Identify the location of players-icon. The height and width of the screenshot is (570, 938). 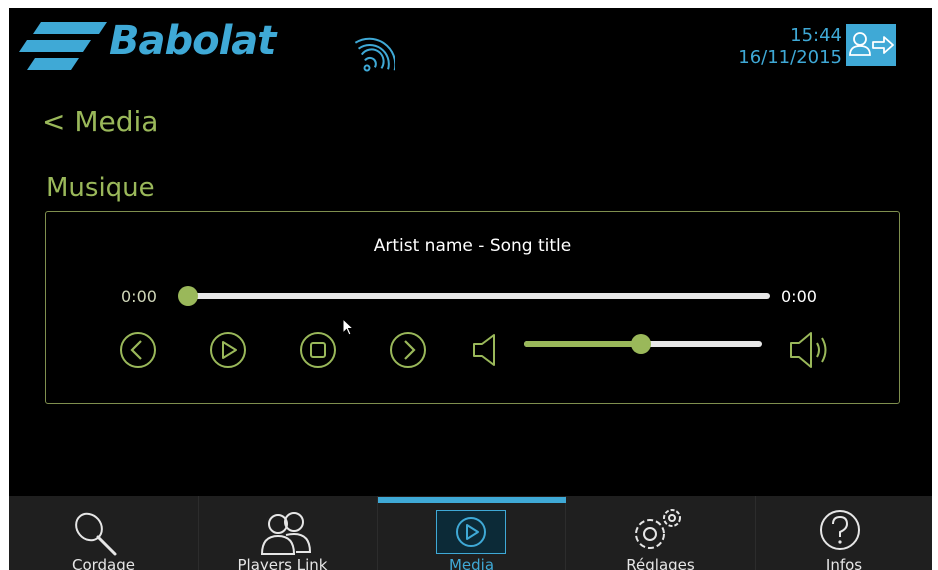
(286, 533).